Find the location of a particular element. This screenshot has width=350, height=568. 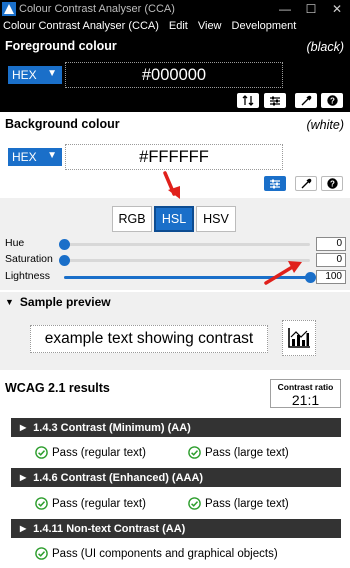

background-hex-input: #FFFFFF is located at coordinates (174, 157).